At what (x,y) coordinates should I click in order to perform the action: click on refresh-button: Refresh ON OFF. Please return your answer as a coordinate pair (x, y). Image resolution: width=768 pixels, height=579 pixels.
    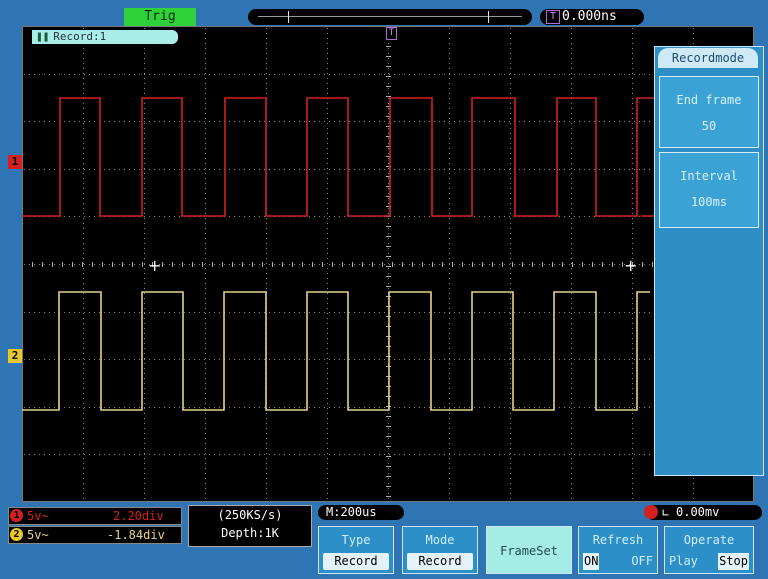
    Looking at the image, I should click on (618, 550).